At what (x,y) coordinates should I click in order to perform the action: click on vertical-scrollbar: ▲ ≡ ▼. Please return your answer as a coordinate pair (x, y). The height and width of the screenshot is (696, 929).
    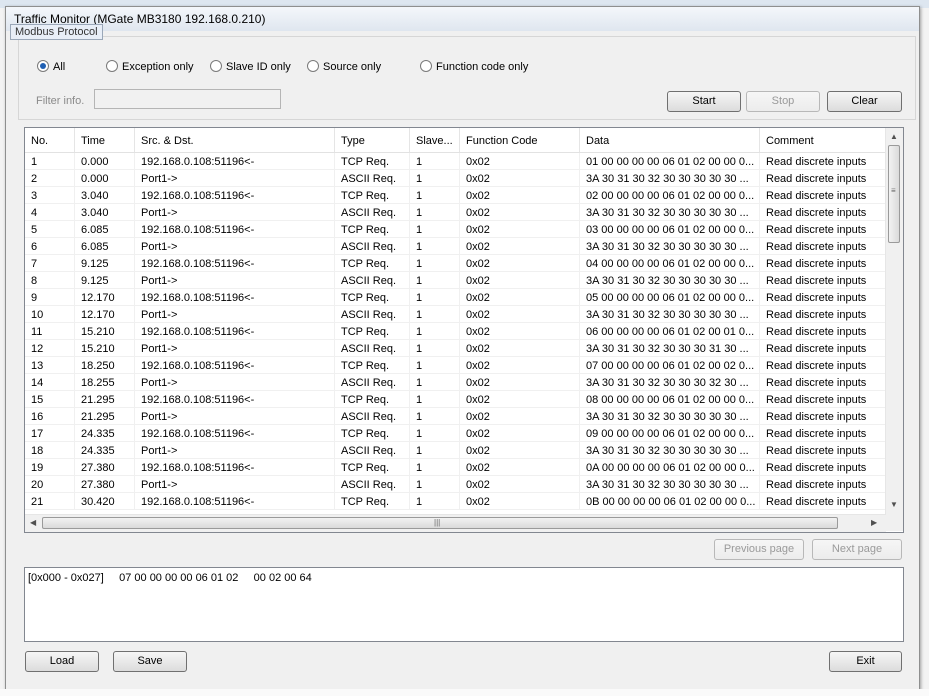
    Looking at the image, I should click on (894, 321).